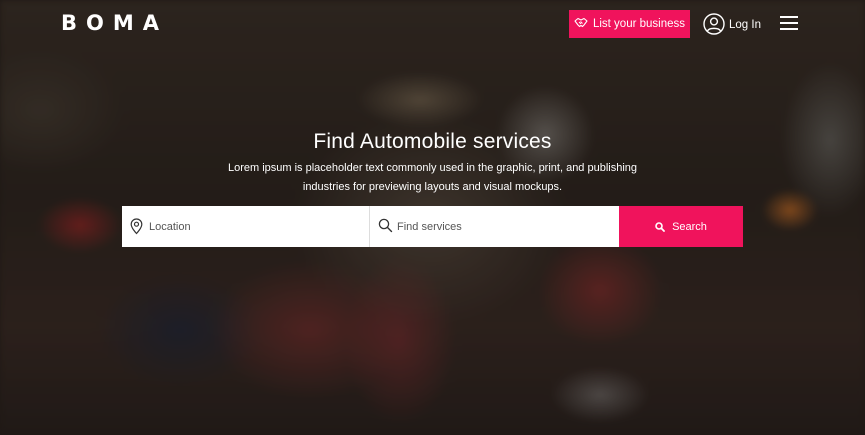 This screenshot has width=865, height=435. What do you see at coordinates (789, 23) in the screenshot?
I see `hamburger-menu-icon` at bounding box center [789, 23].